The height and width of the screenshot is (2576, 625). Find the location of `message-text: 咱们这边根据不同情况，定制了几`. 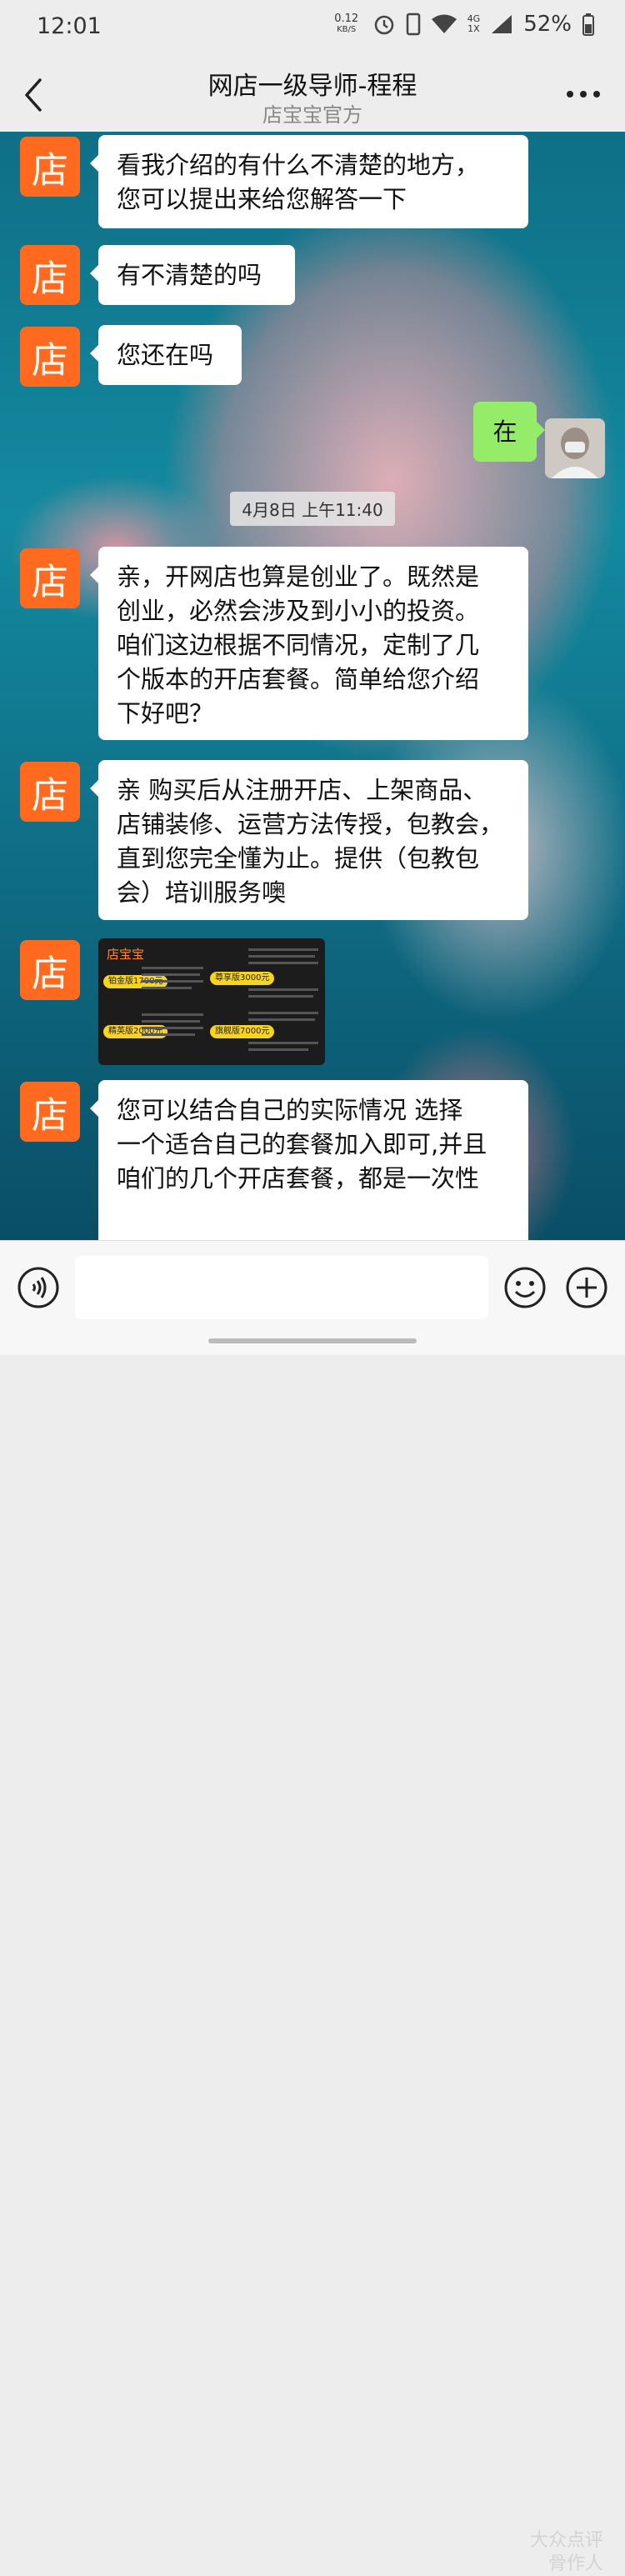

message-text: 咱们这边根据不同情况，定制了几 is located at coordinates (298, 645).